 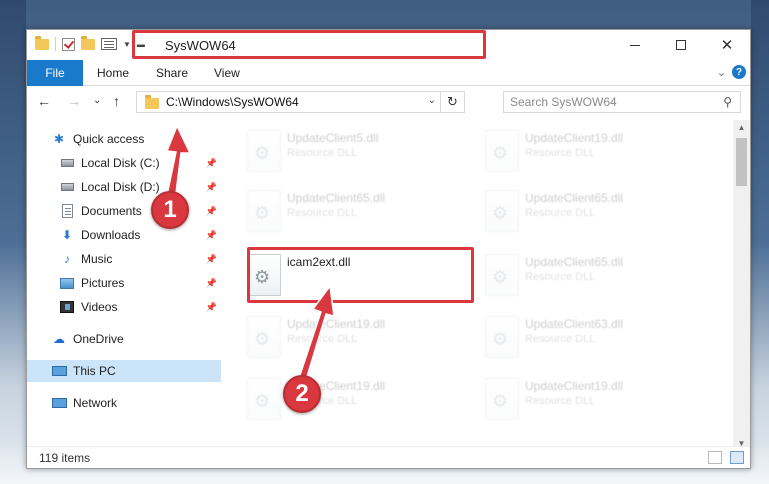 I want to click on tab-file: File, so click(x=55, y=73).